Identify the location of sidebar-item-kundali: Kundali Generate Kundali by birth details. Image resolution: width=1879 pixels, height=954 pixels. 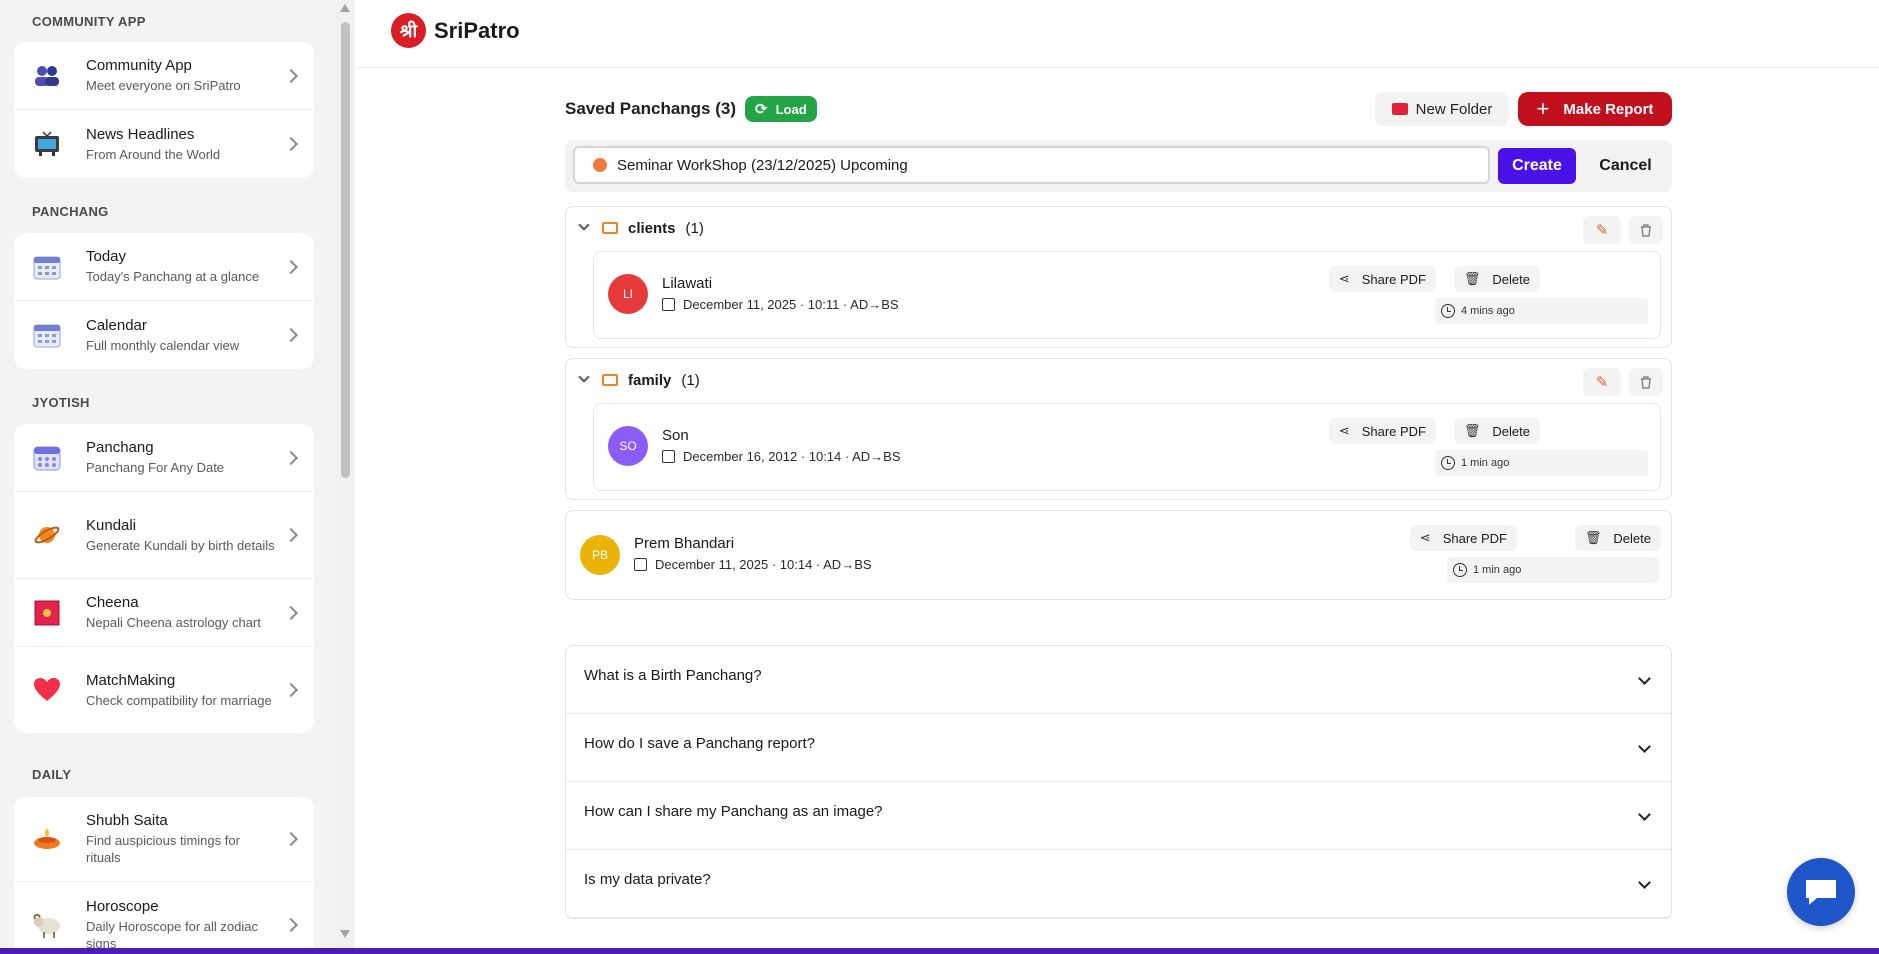
(164, 535).